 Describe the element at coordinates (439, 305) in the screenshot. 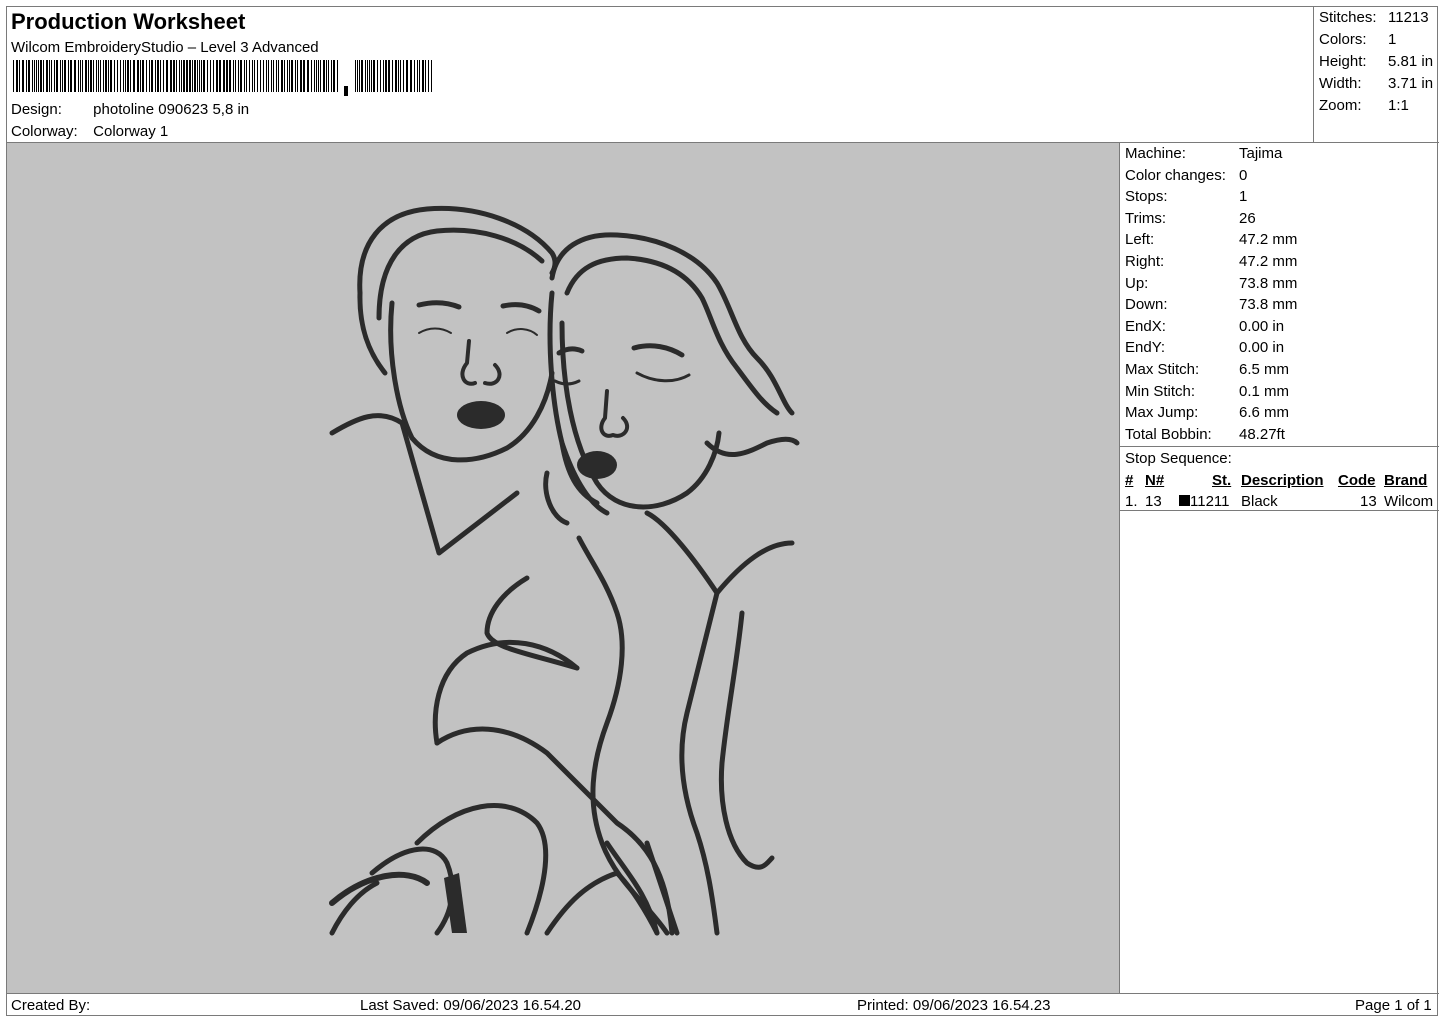

I see `left-brow-l` at that location.